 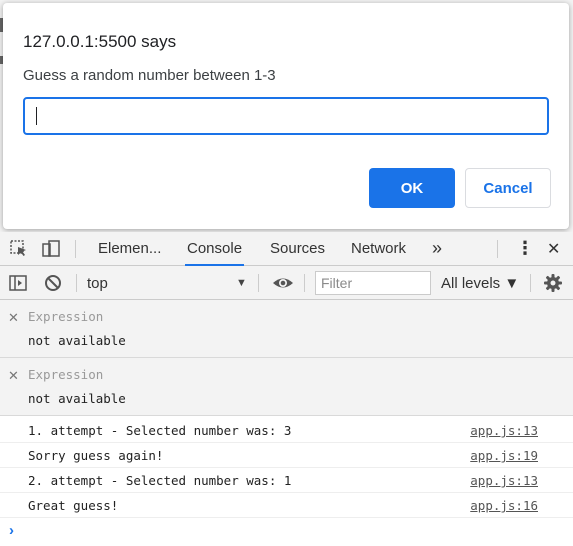 I want to click on close-icon: ✕, so click(x=553, y=248).